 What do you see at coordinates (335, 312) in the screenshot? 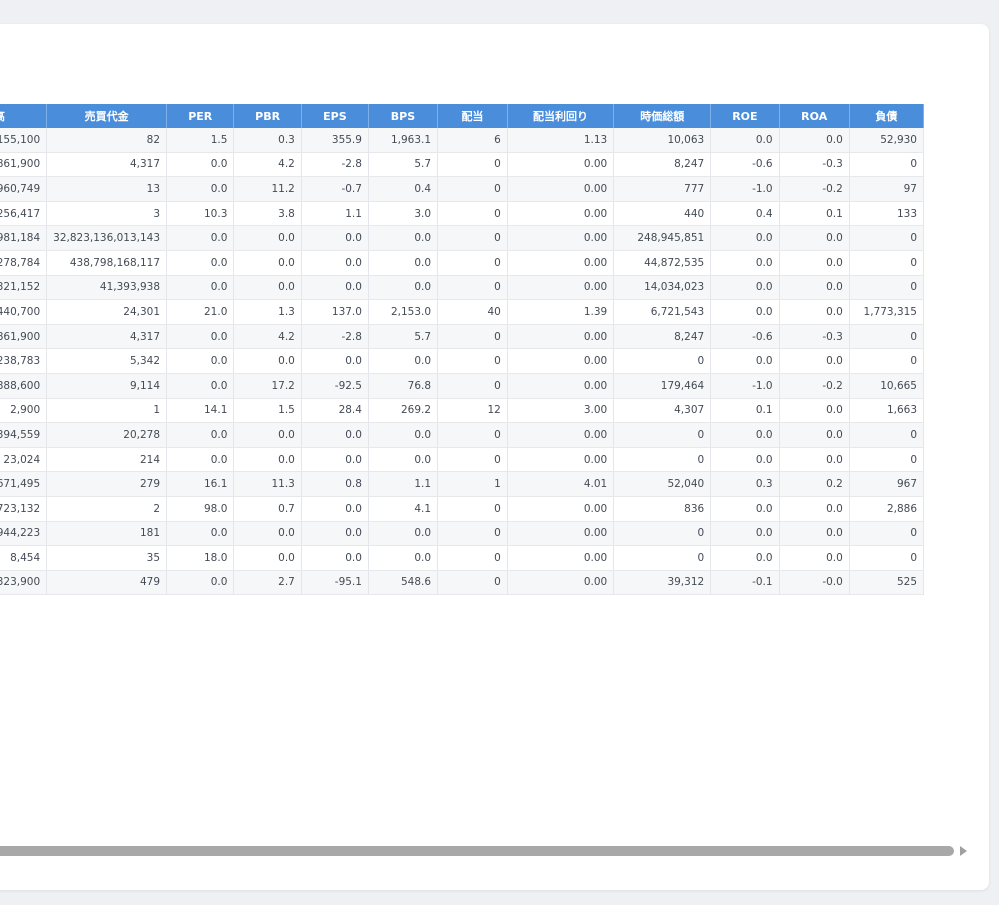
I see `table-cell: 137.0` at bounding box center [335, 312].